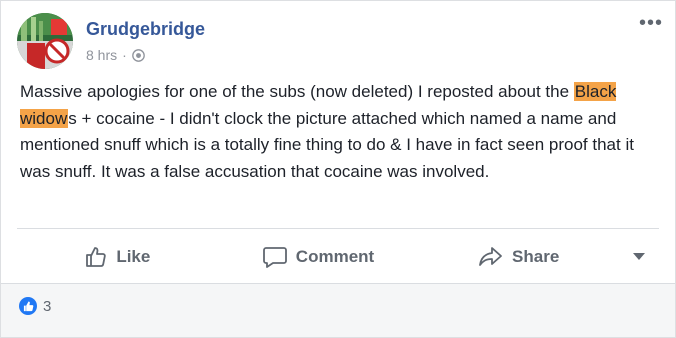  What do you see at coordinates (133, 256) in the screenshot?
I see `like-label: Like` at bounding box center [133, 256].